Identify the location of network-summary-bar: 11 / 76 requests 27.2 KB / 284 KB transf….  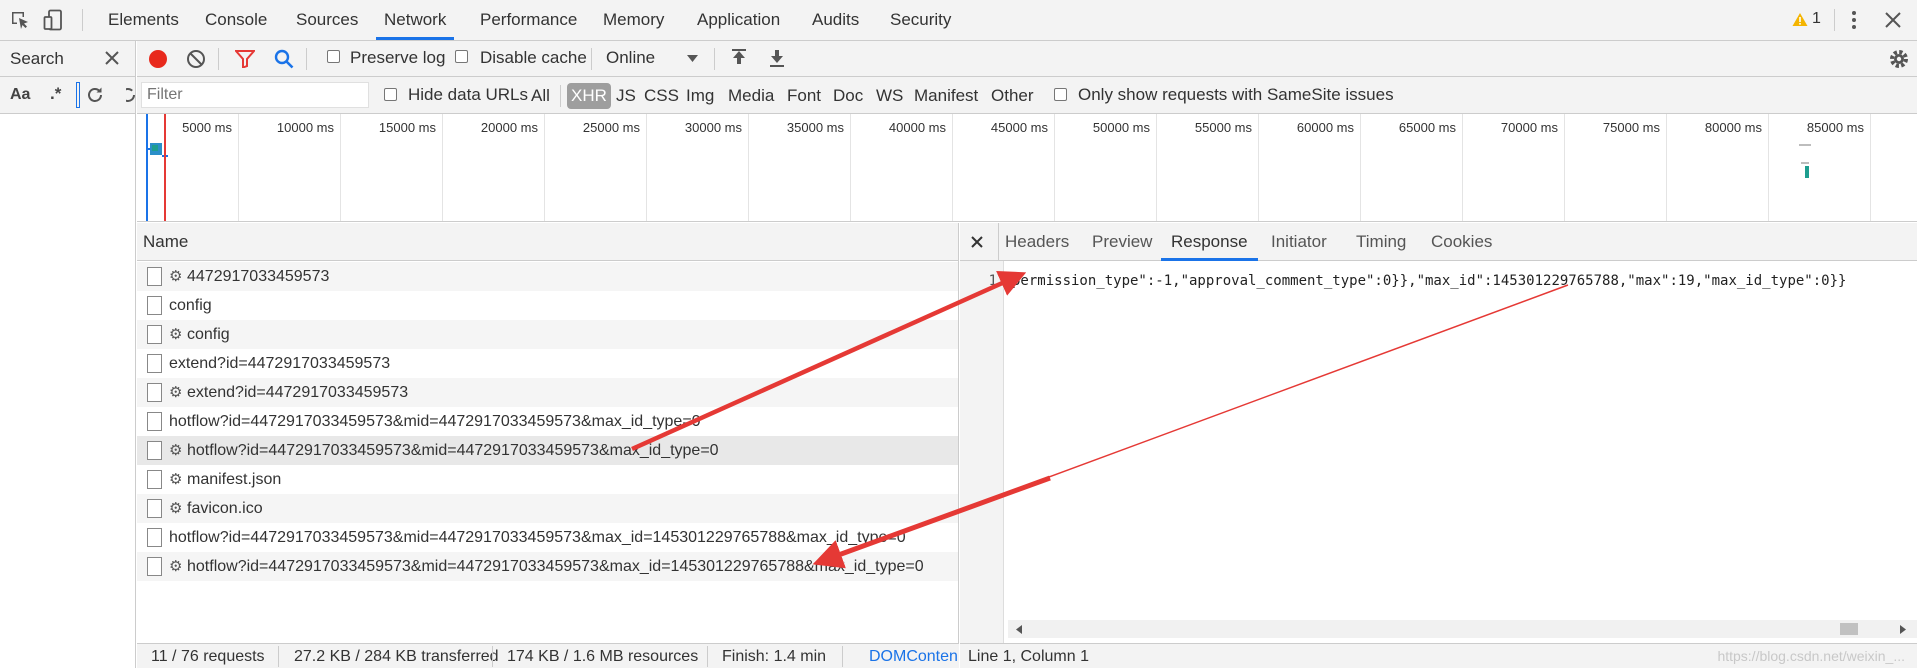
(548, 655).